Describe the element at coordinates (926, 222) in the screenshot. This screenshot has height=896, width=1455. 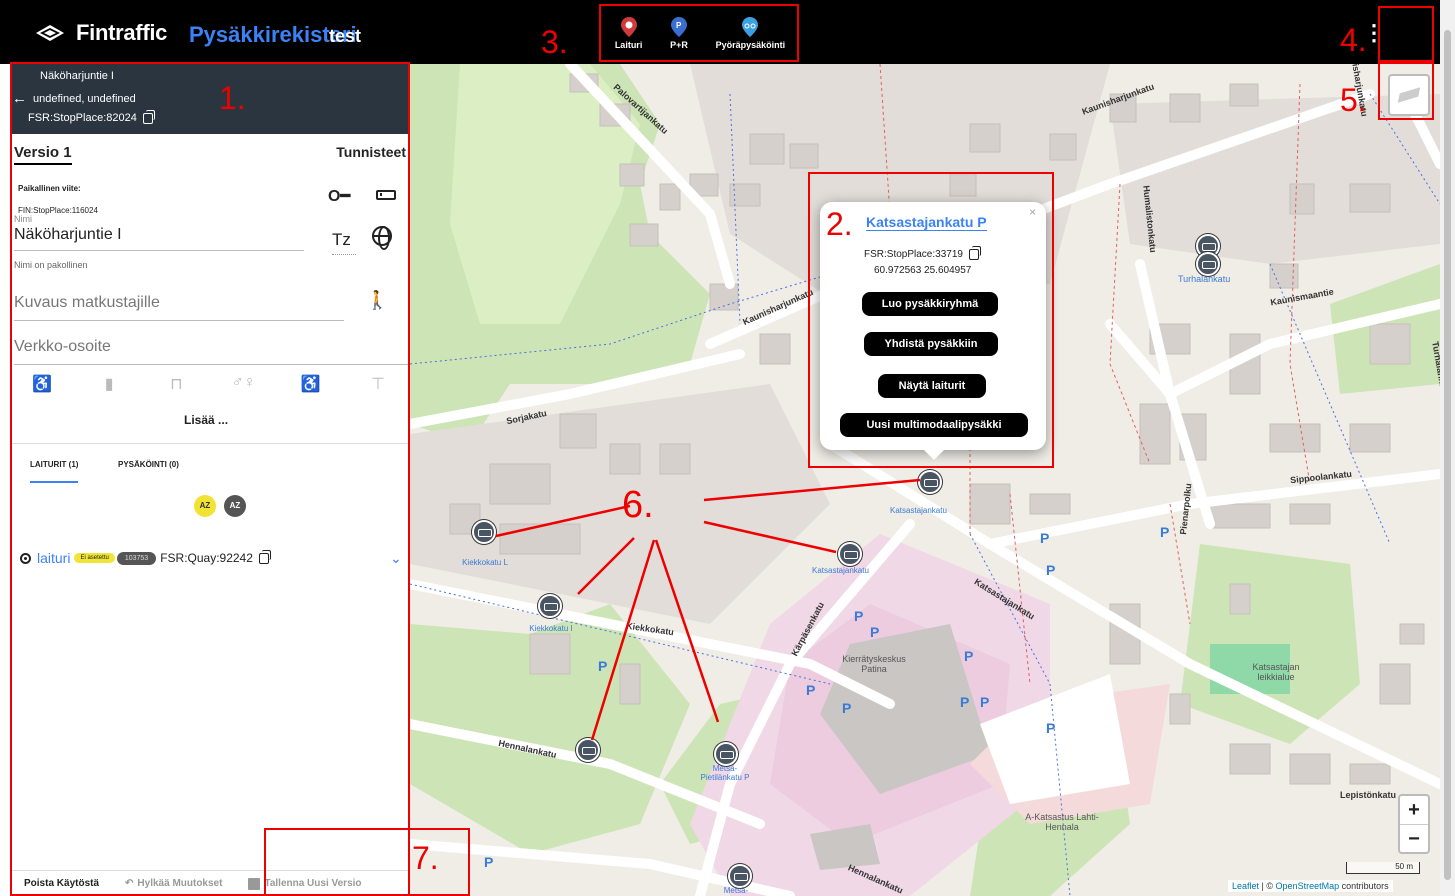
I see `popup-title-link: Katsastajankatu P` at that location.